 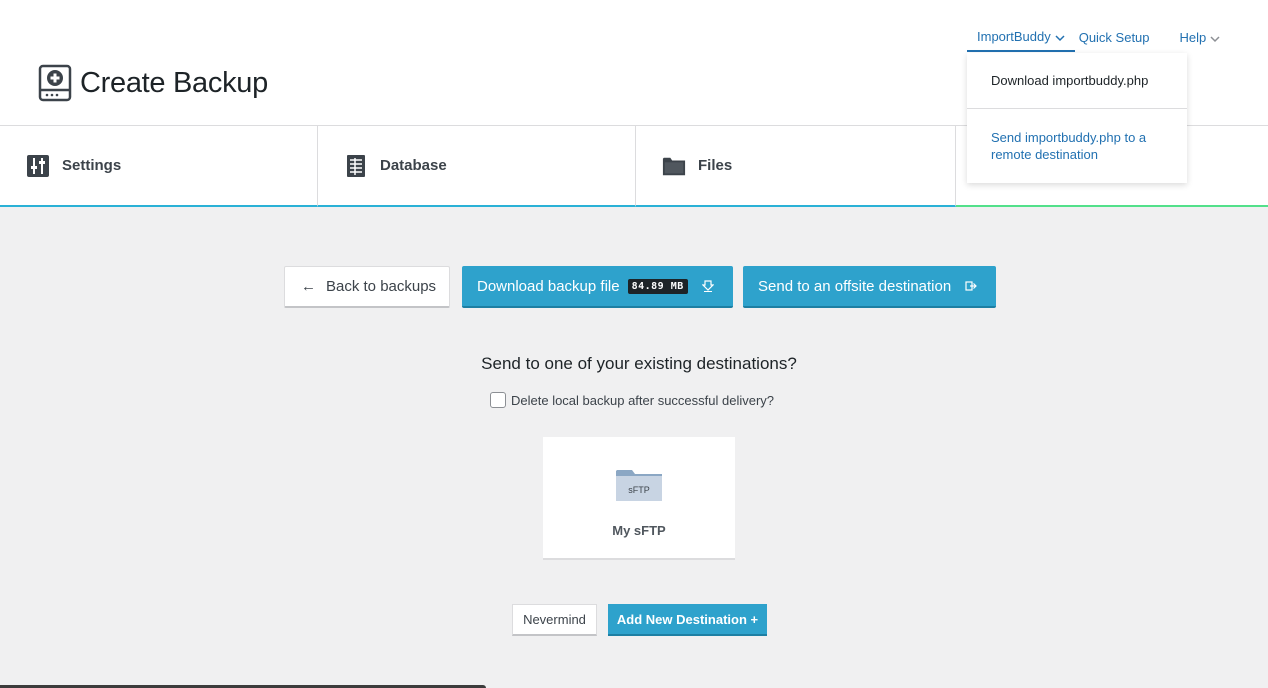 What do you see at coordinates (657, 286) in the screenshot?
I see `file-size-badge: 84.89 MB` at bounding box center [657, 286].